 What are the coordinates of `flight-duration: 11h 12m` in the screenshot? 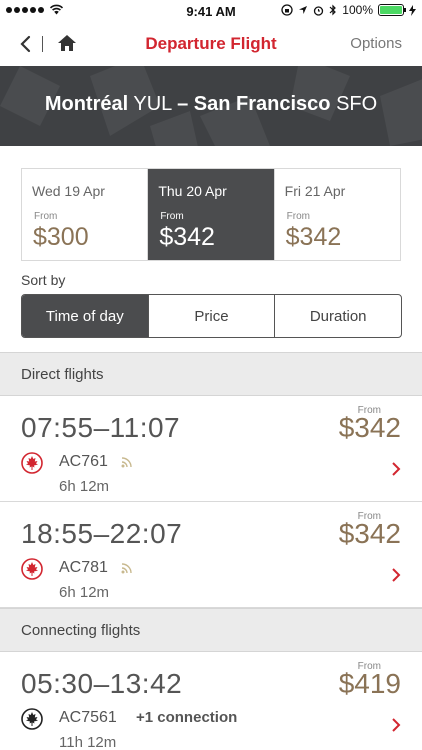 It's located at (88, 742).